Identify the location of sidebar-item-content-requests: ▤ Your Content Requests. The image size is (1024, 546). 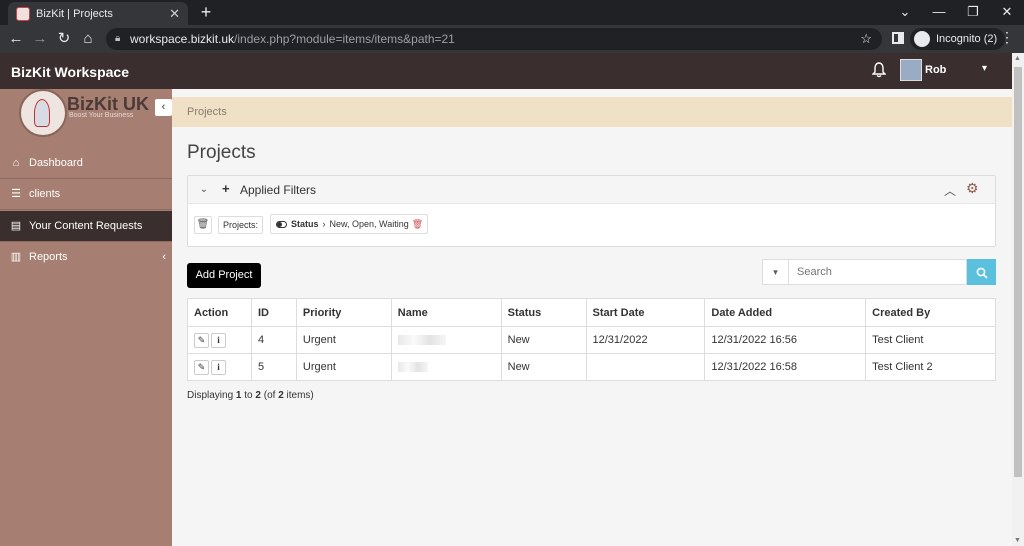
(86, 226).